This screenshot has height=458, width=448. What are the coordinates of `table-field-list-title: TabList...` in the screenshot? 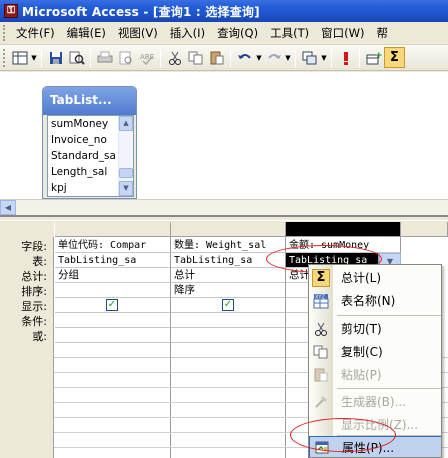 It's located at (89, 101).